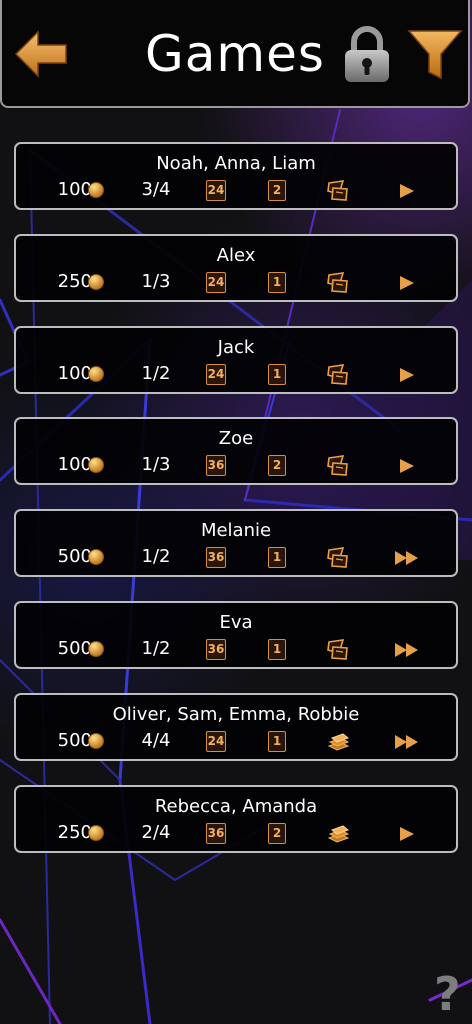 The image size is (472, 1024). I want to click on help-button: ?, so click(447, 994).